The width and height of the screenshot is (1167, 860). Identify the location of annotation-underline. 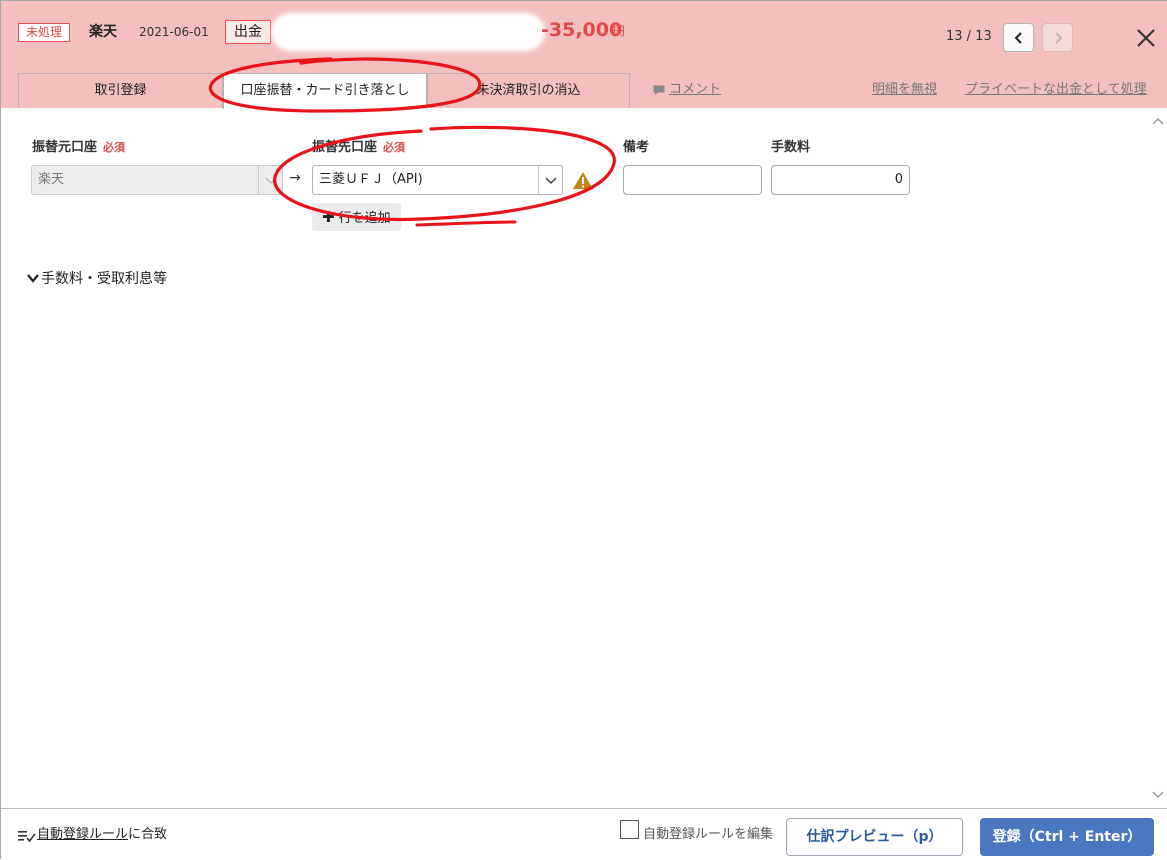
(466, 223).